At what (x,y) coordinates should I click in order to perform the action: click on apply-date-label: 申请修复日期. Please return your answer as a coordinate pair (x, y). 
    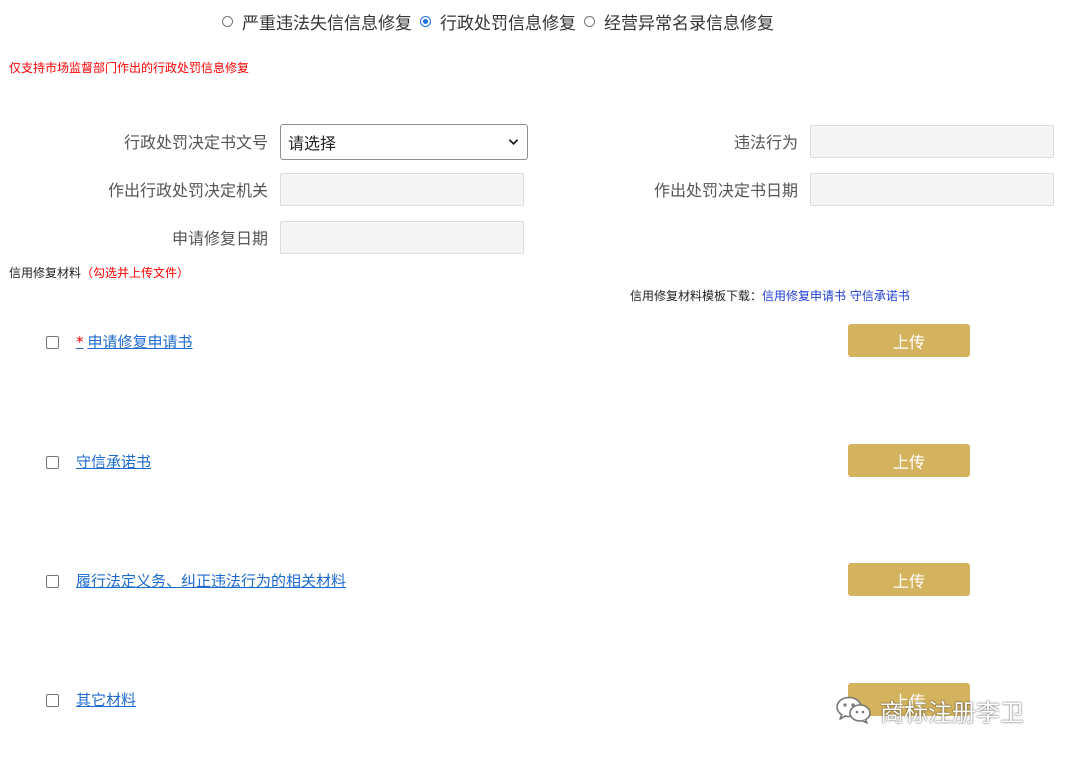
    Looking at the image, I should click on (219, 238).